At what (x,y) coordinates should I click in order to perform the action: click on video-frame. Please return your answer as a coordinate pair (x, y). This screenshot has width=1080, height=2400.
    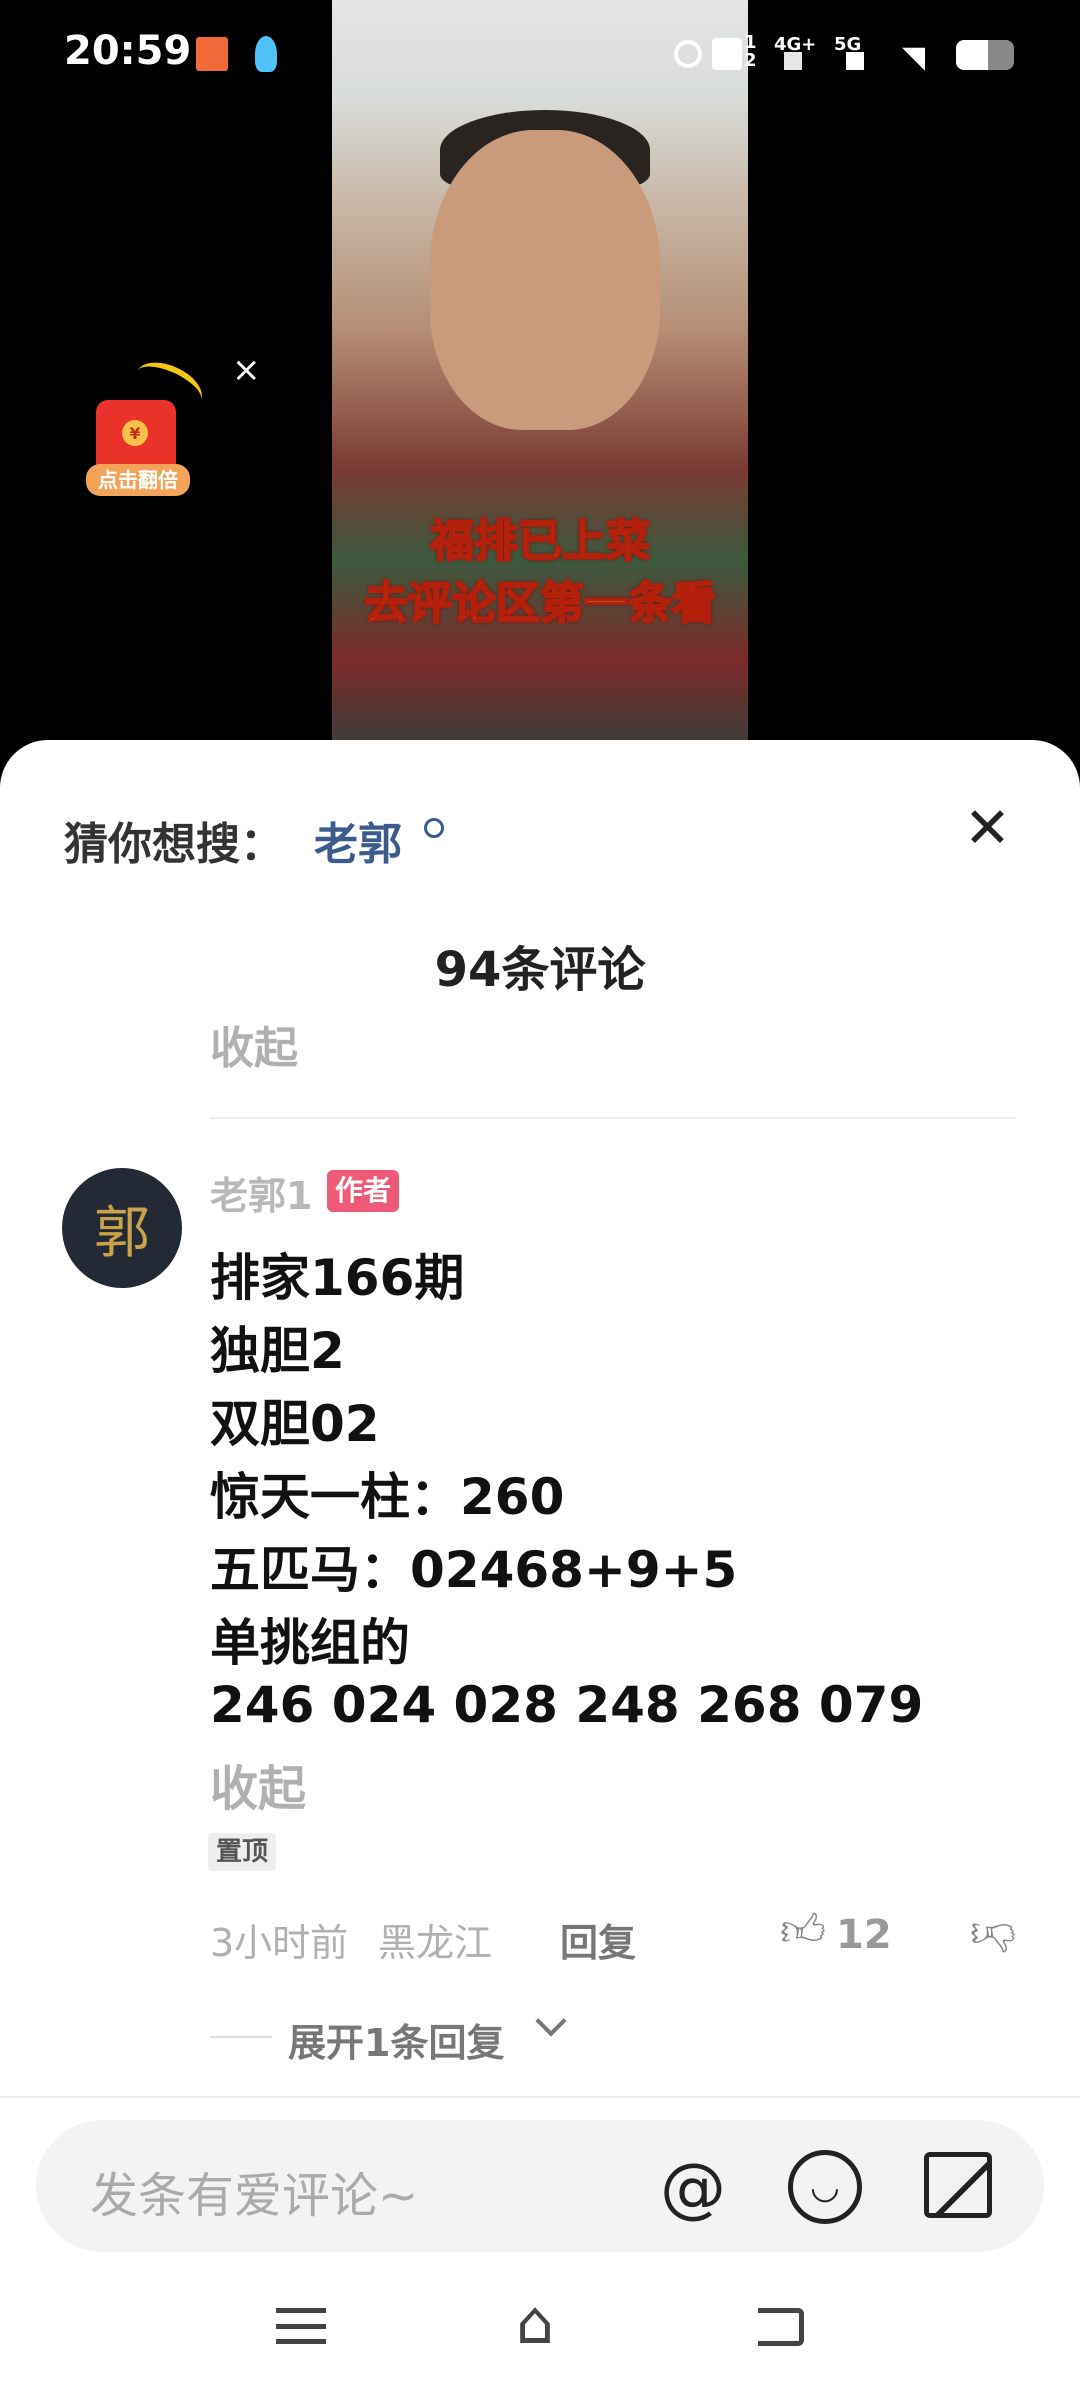
    Looking at the image, I should click on (545, 280).